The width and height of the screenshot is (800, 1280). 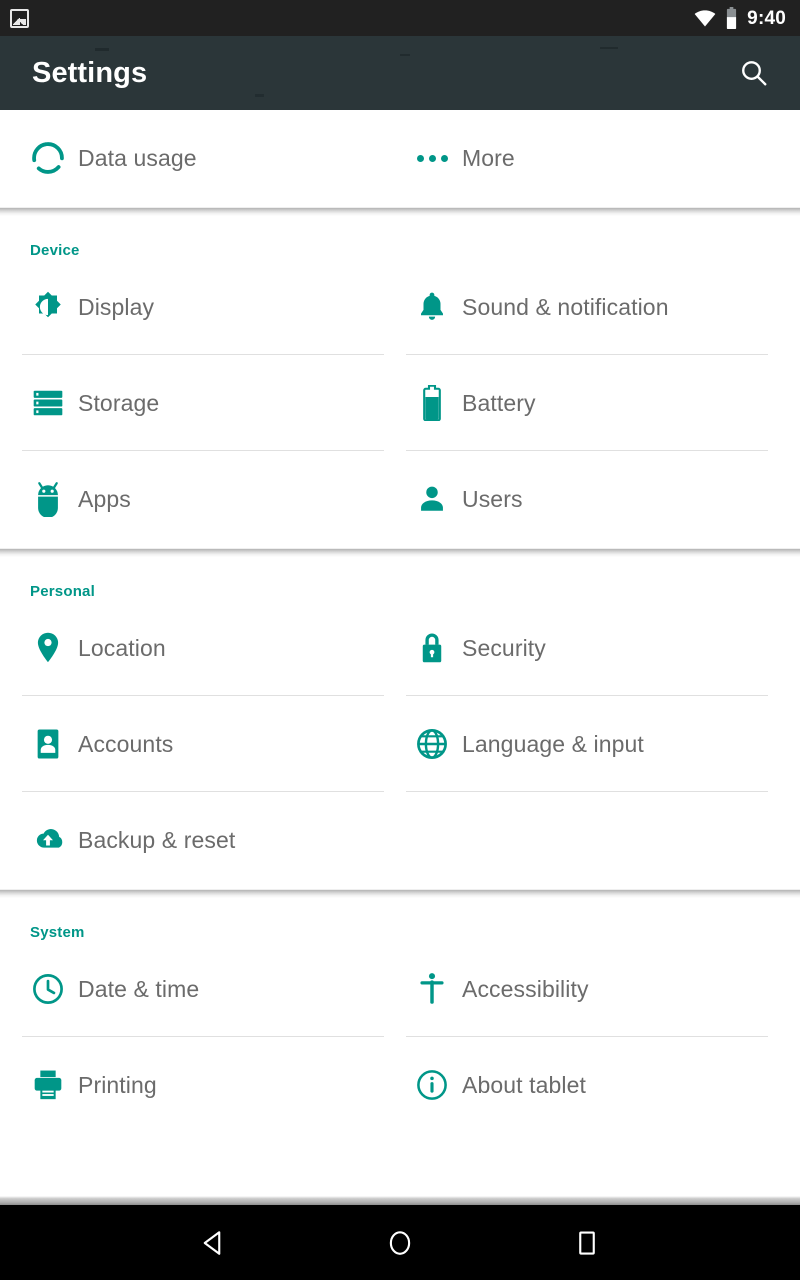 I want to click on settings-row-battery: Battery, so click(x=600, y=403).